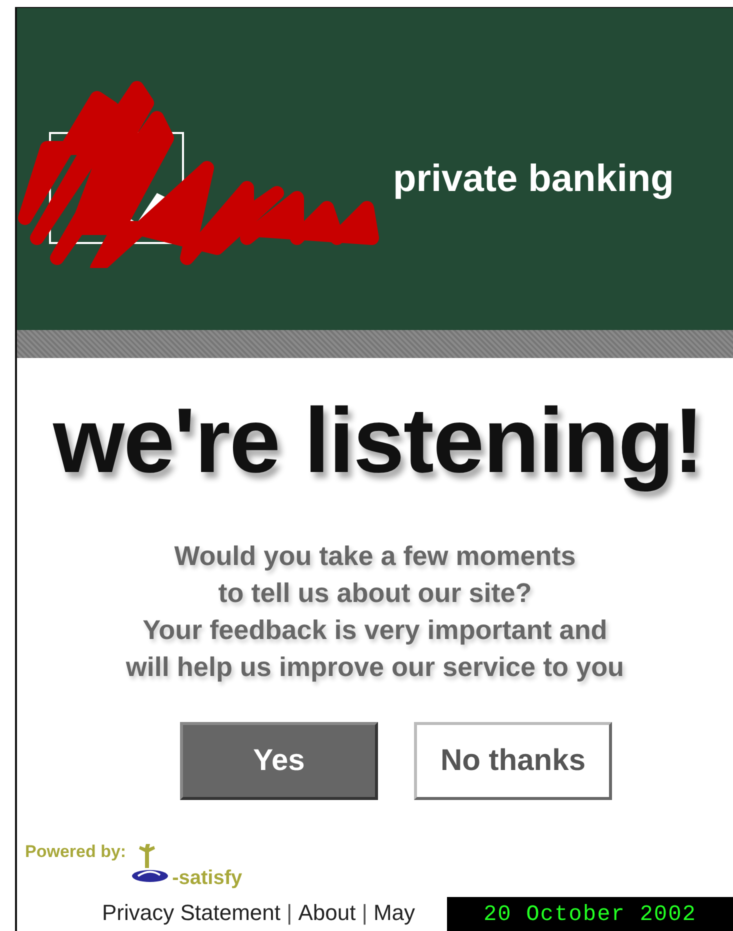 This screenshot has width=733, height=931. I want to click on footer-link: May, so click(394, 913).